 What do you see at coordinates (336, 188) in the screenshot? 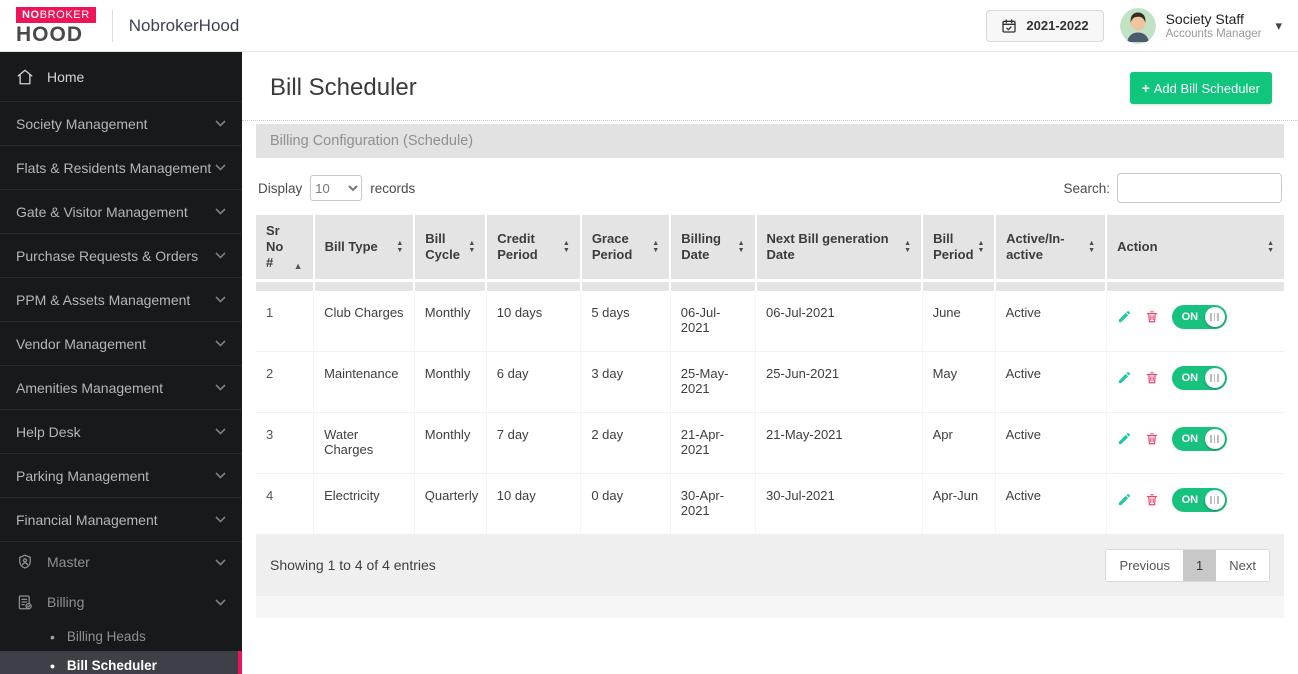
I see `page-size-select: 10` at bounding box center [336, 188].